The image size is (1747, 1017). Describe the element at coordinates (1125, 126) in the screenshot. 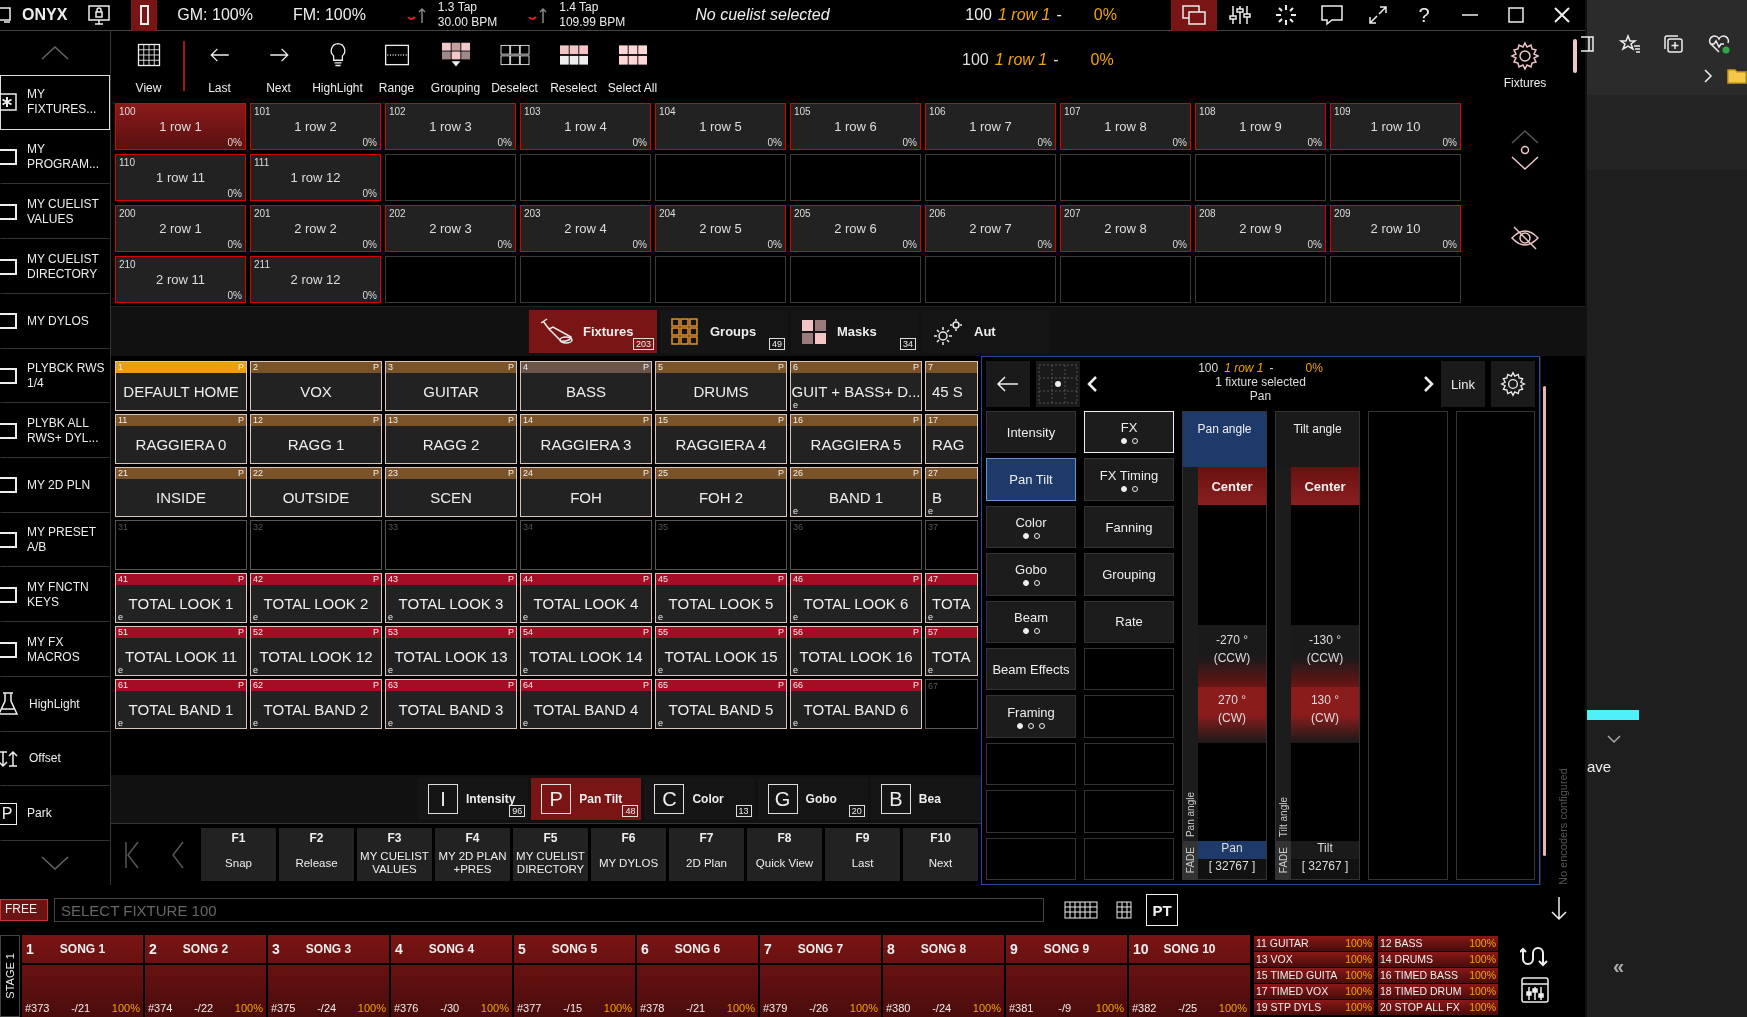

I see `fixture-button: 107 1 row 8 0%` at that location.